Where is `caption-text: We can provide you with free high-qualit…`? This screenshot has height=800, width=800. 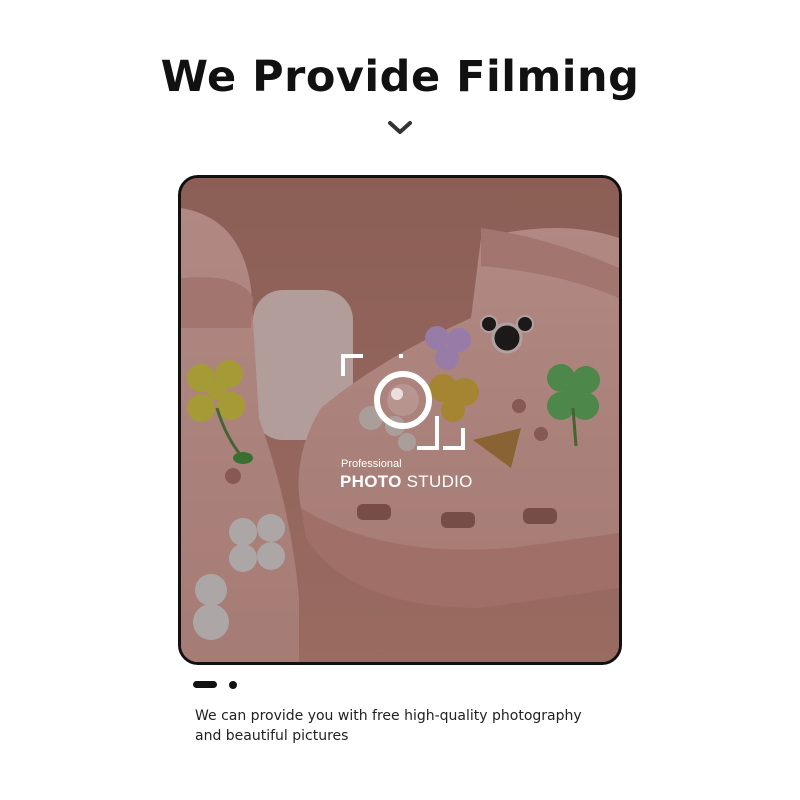 caption-text: We can provide you with free high-qualit… is located at coordinates (410, 726).